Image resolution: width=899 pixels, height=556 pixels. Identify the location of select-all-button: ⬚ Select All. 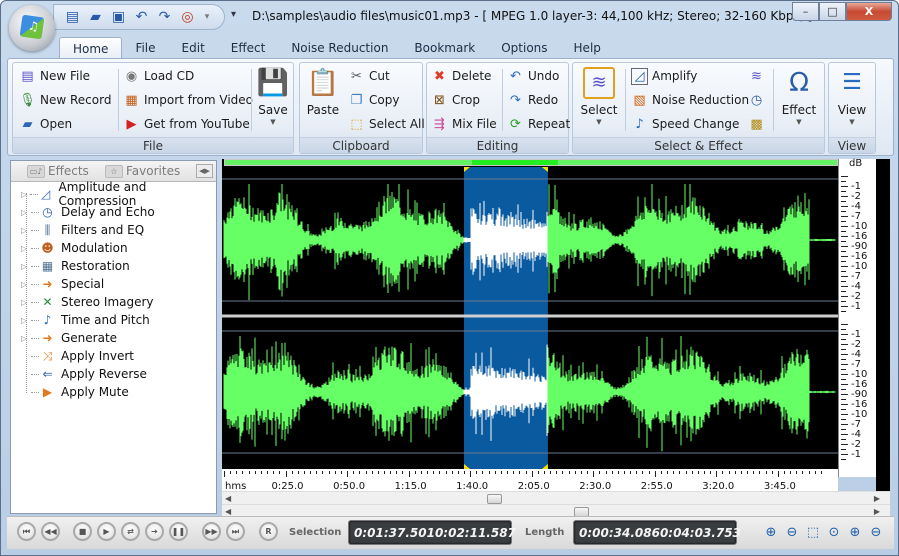
(386, 124).